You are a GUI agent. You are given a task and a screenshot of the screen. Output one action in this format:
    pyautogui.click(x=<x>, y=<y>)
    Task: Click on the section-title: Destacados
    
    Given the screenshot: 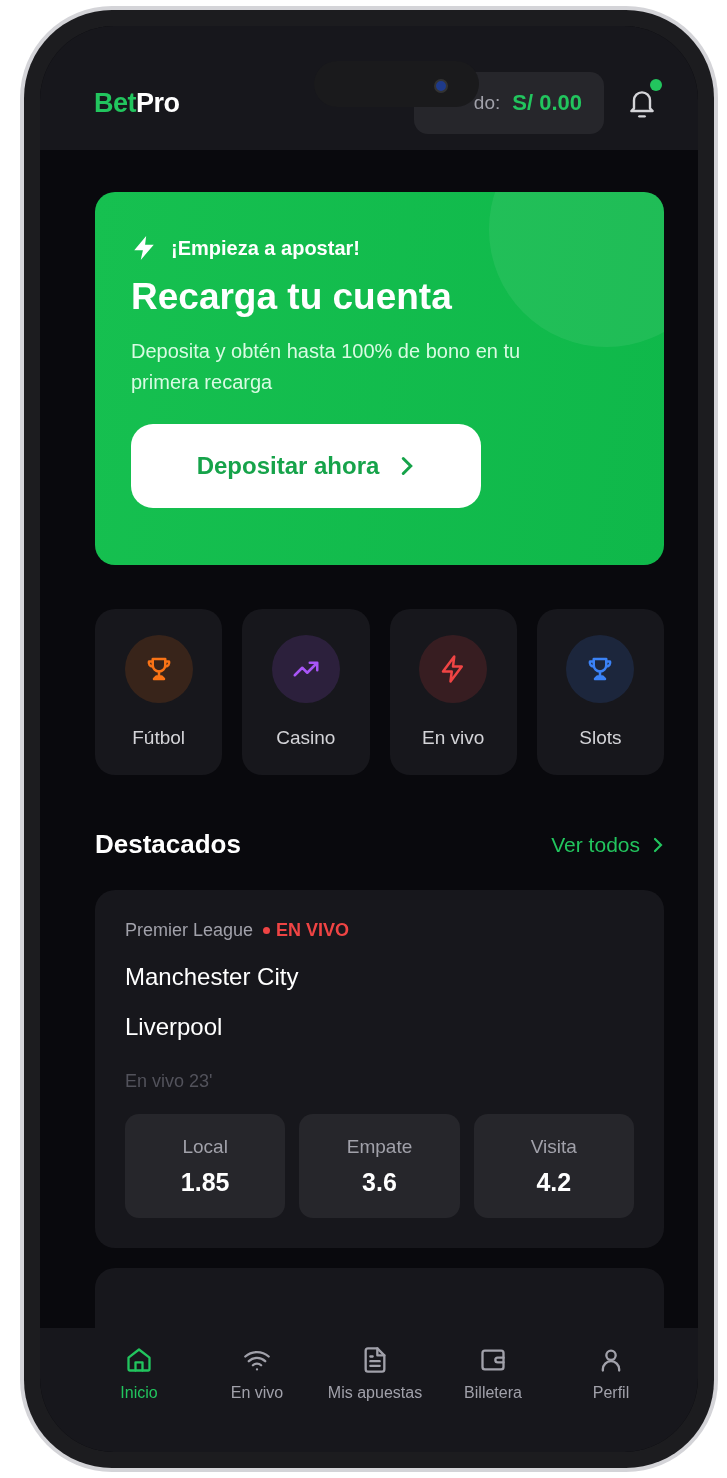 What is the action you would take?
    pyautogui.click(x=168, y=844)
    